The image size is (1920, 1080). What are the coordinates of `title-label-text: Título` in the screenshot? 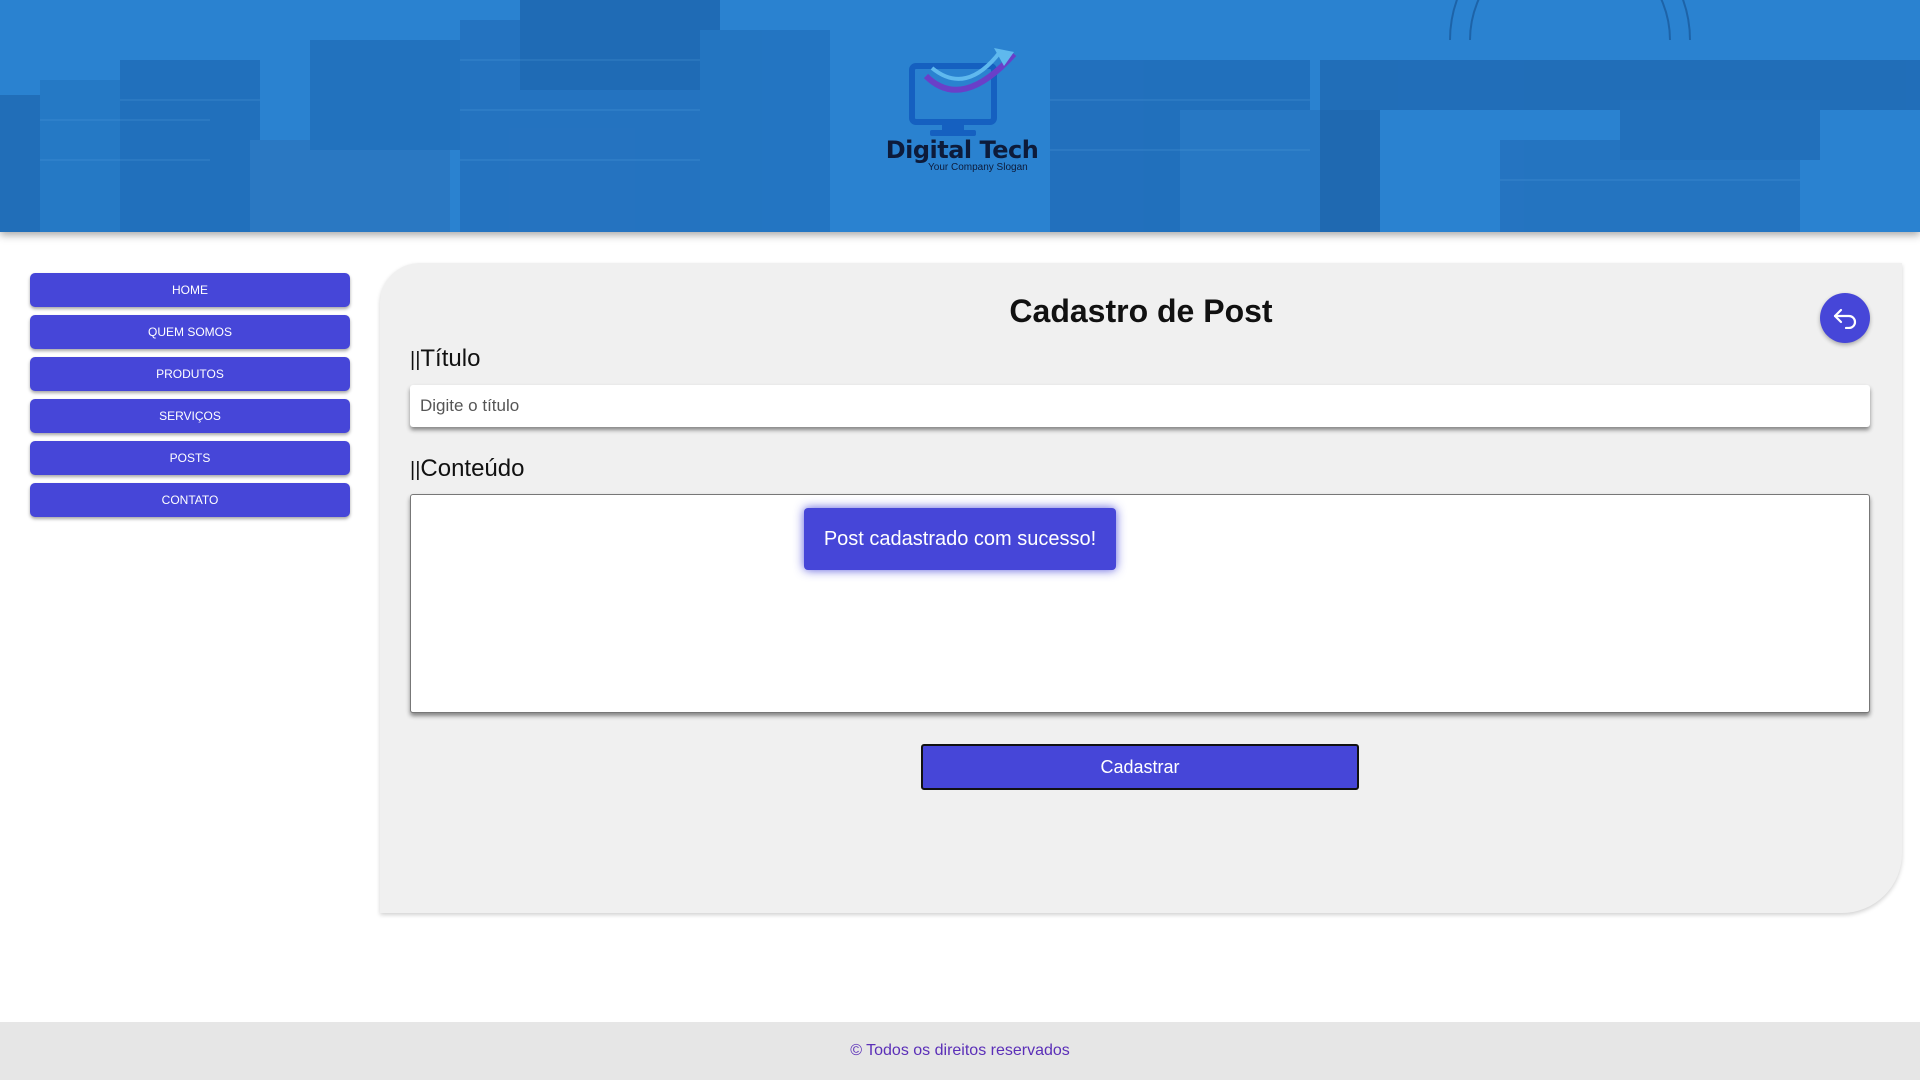 It's located at (450, 358).